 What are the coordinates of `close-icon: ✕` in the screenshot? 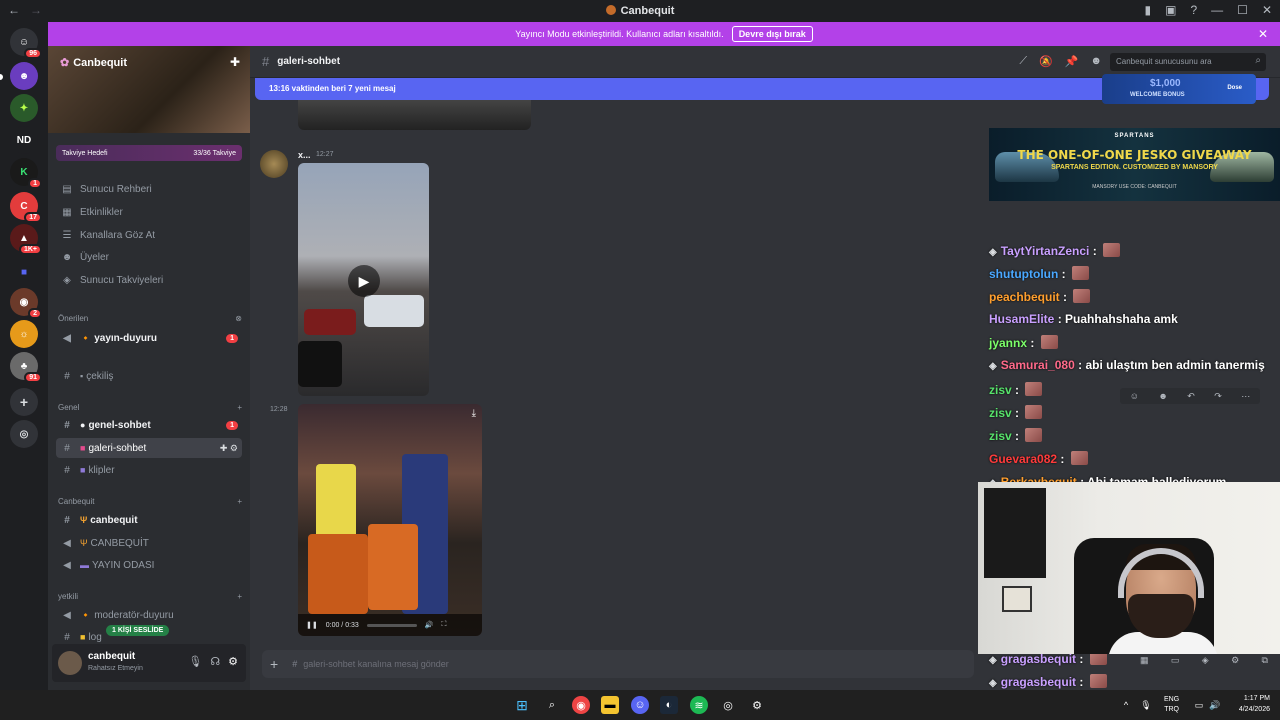 It's located at (1263, 34).